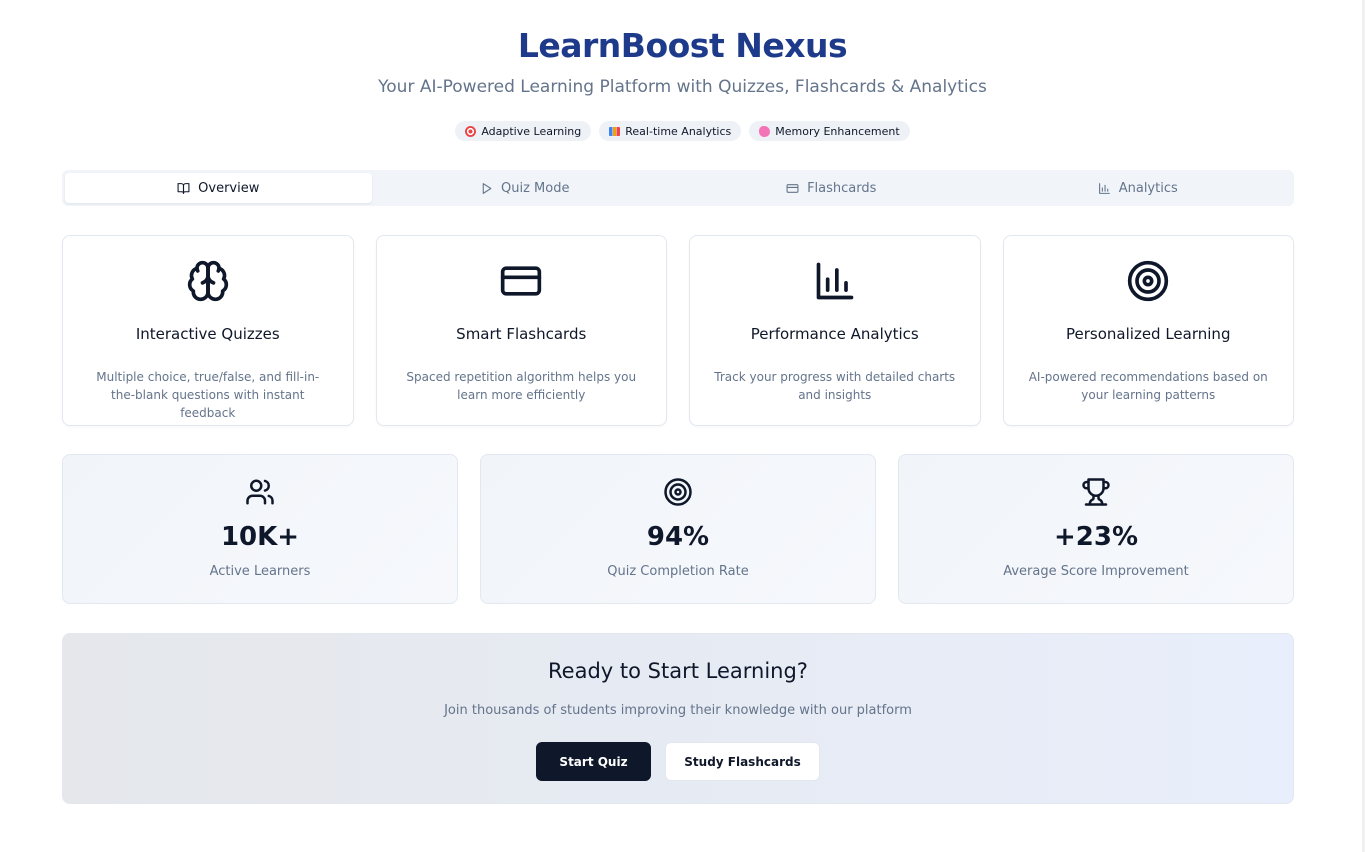  I want to click on tab-label: Analytics, so click(1148, 188).